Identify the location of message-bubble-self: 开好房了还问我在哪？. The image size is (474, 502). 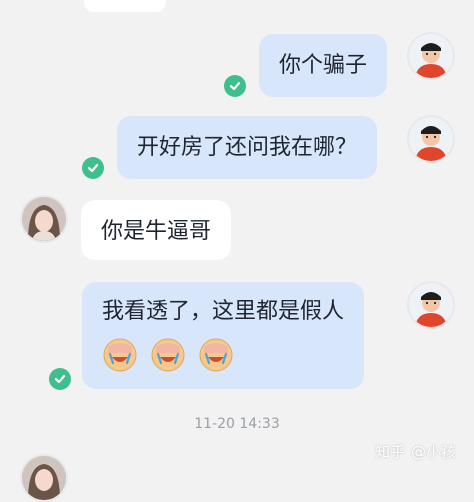
(247, 147).